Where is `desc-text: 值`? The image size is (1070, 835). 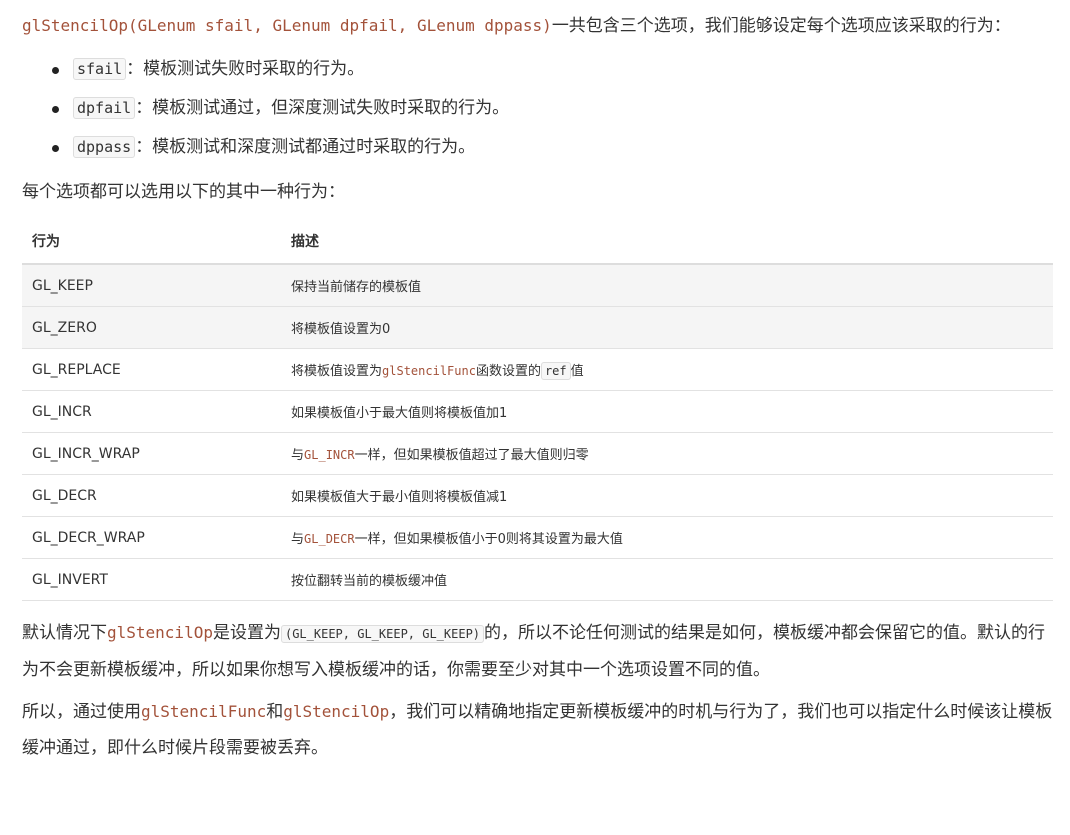
desc-text: 值 is located at coordinates (577, 371).